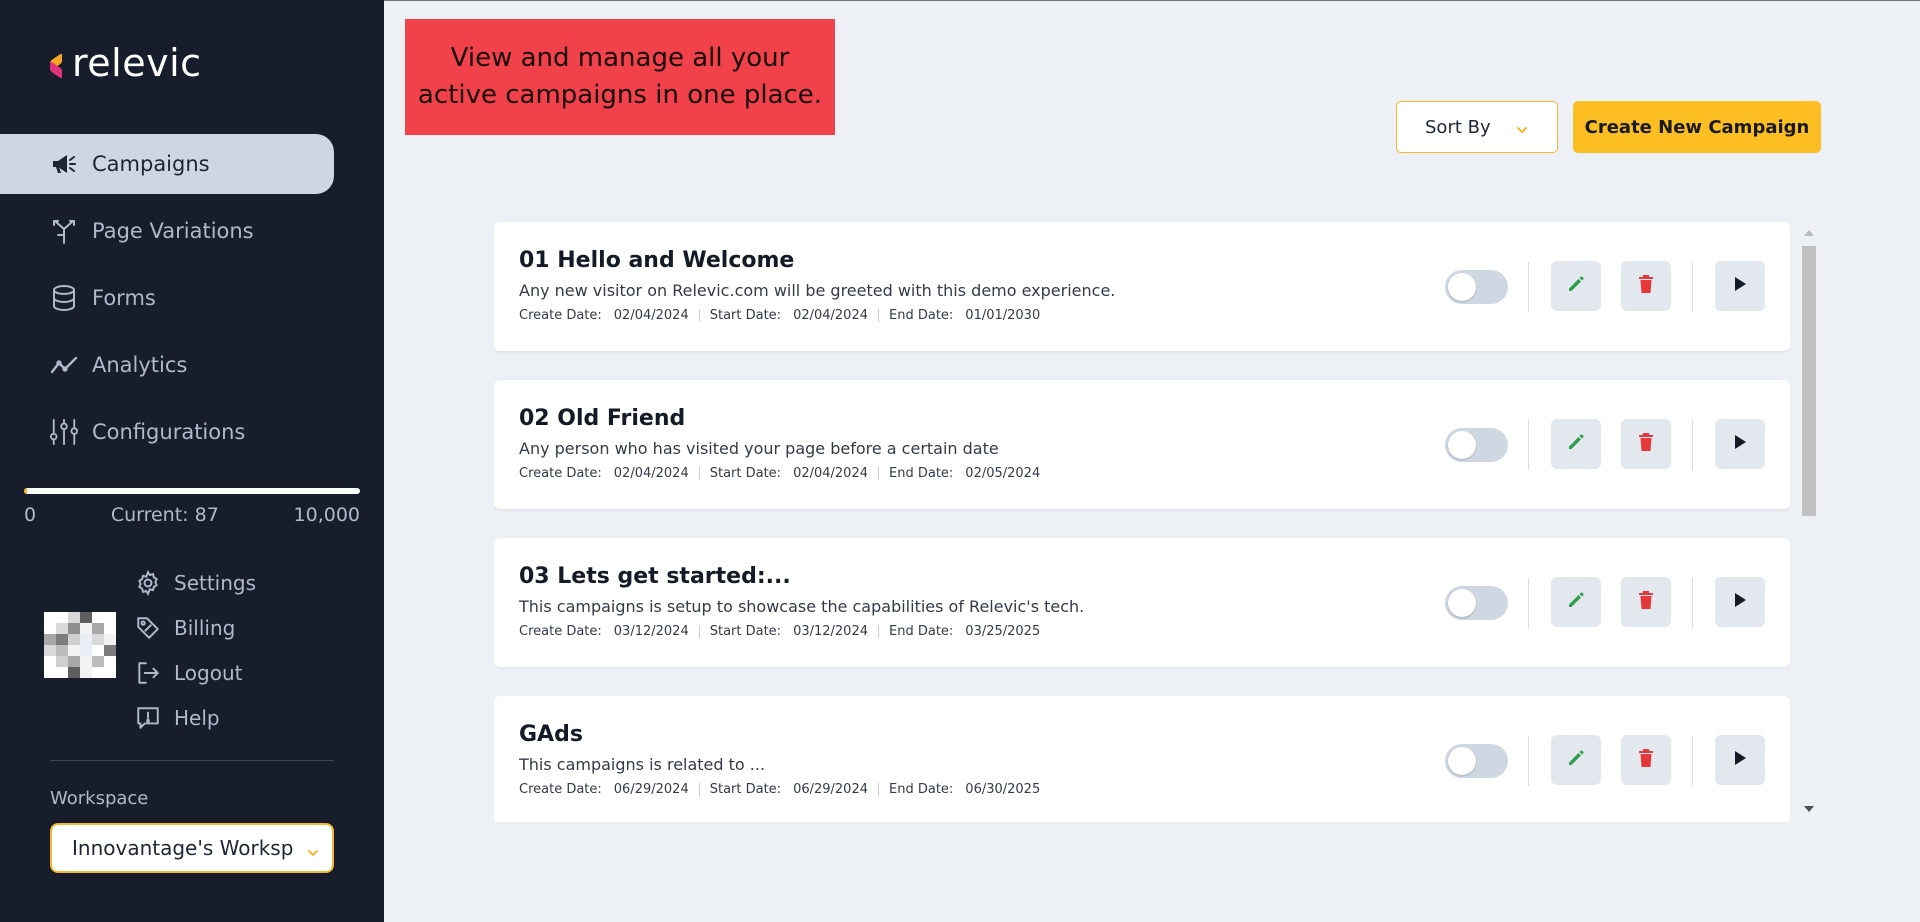  What do you see at coordinates (215, 582) in the screenshot?
I see `settings-label: Settings` at bounding box center [215, 582].